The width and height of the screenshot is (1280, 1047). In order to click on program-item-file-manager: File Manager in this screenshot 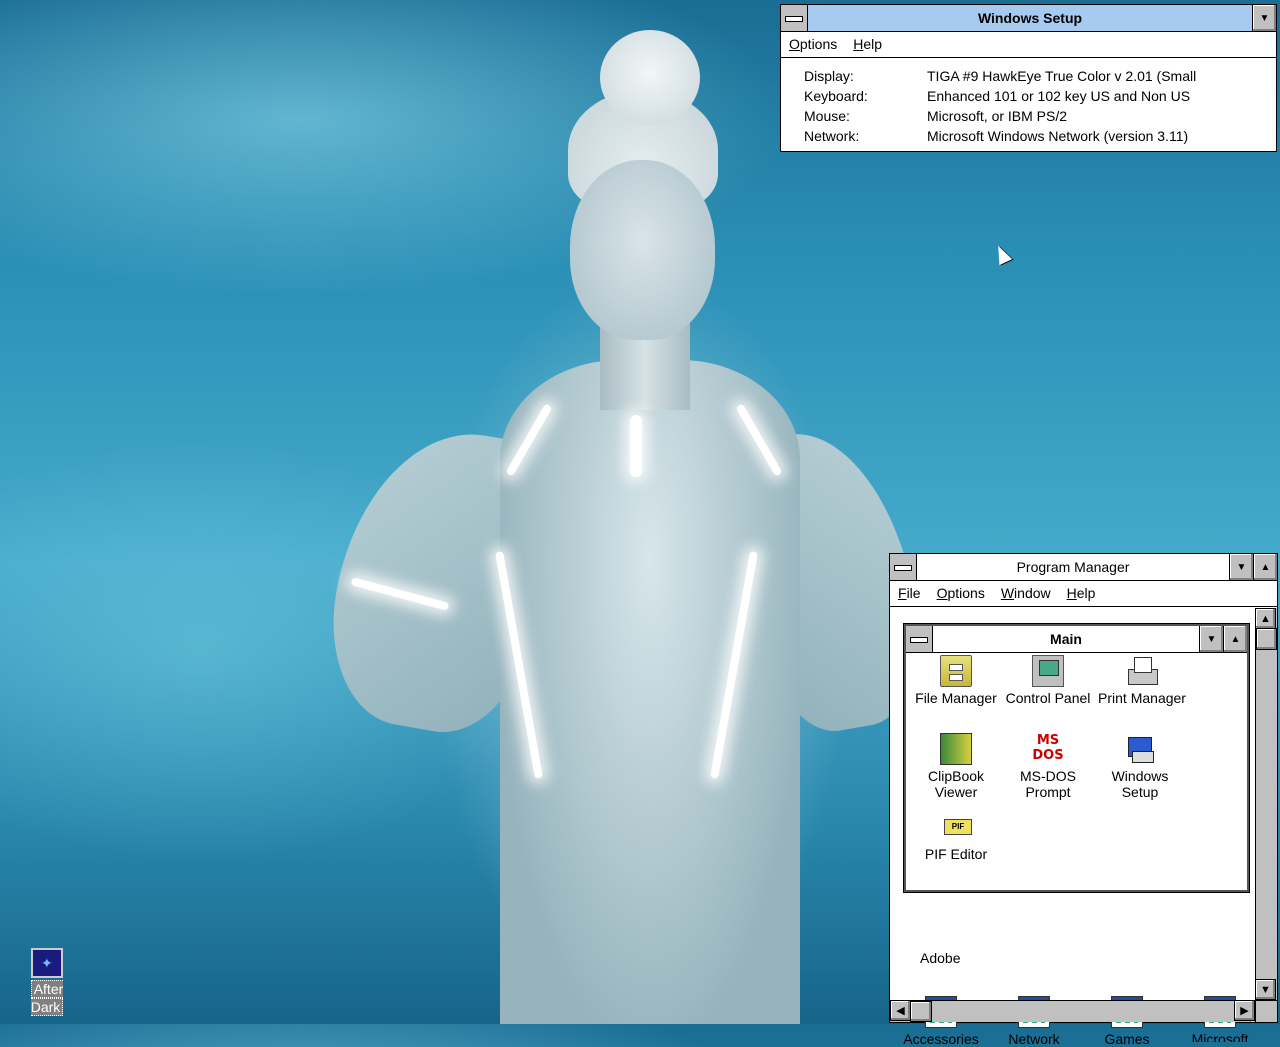, I will do `click(956, 680)`.